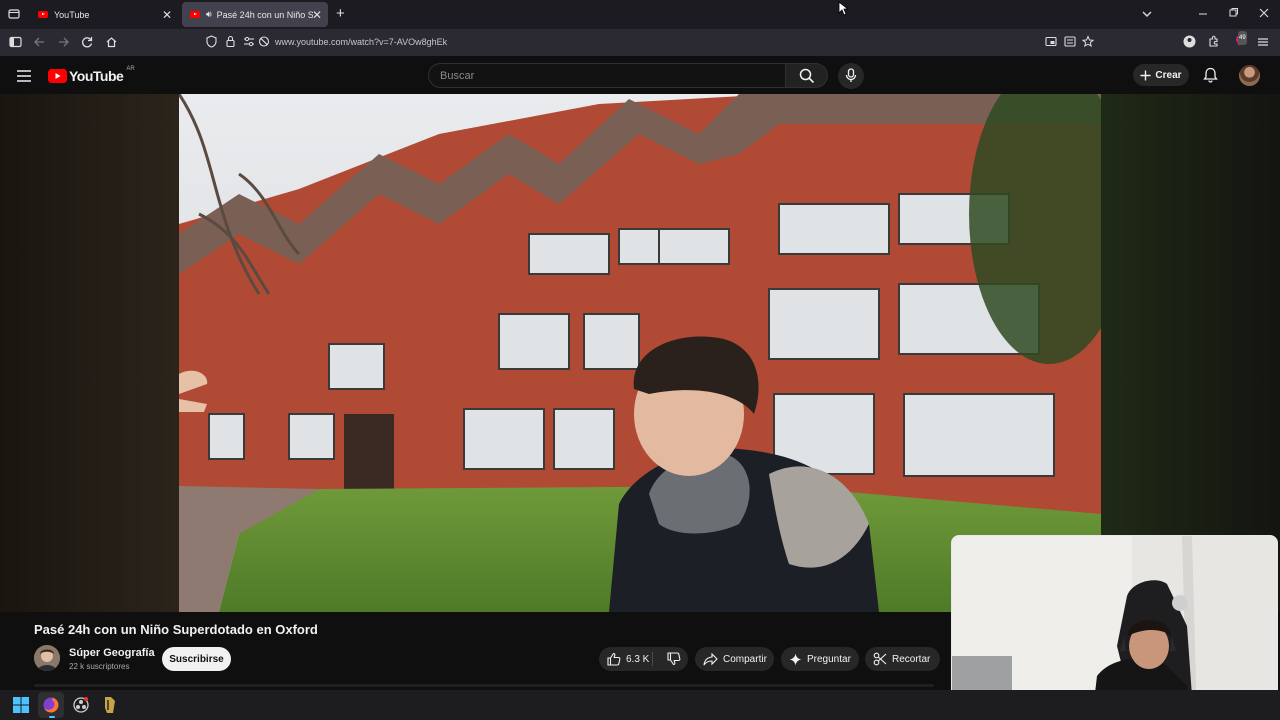 This screenshot has width=1280, height=720. Describe the element at coordinates (81, 707) in the screenshot. I see `obs-icon` at that location.